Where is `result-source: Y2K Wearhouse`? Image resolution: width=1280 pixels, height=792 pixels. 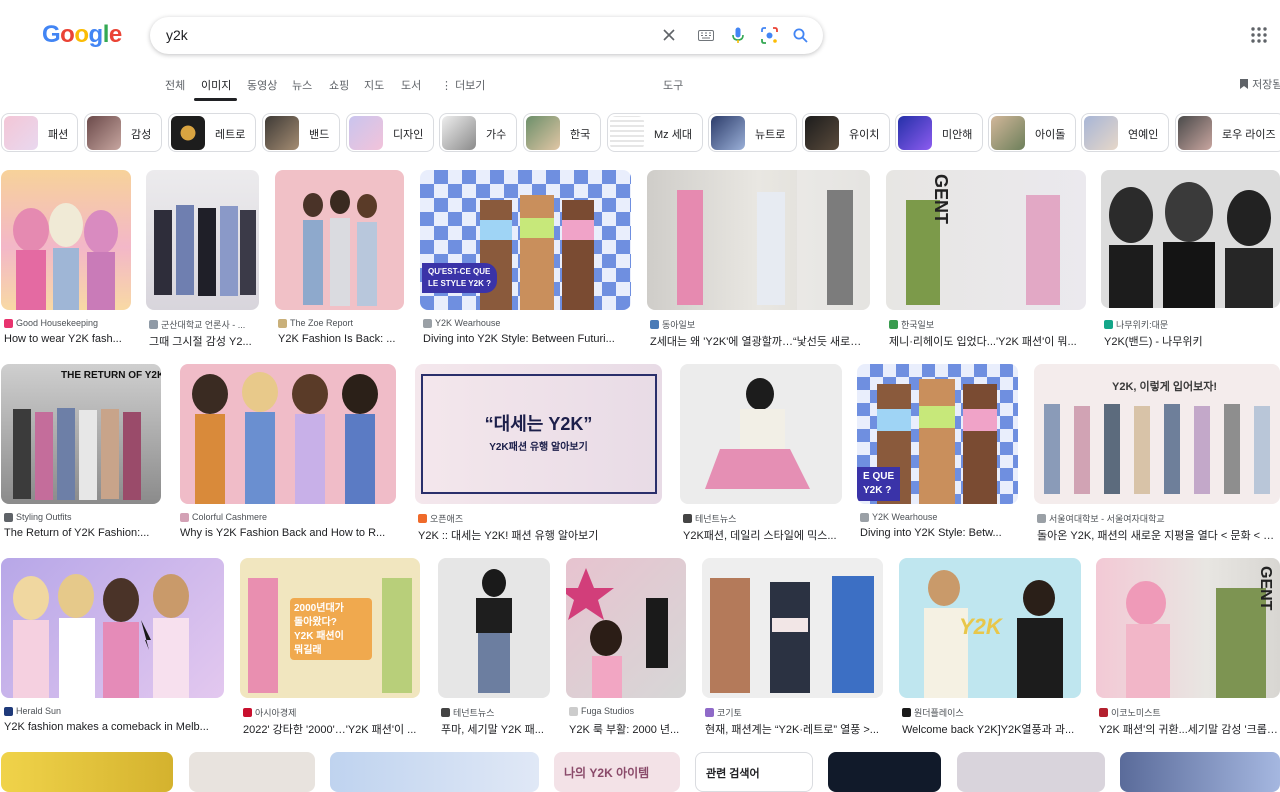 result-source: Y2K Wearhouse is located at coordinates (898, 517).